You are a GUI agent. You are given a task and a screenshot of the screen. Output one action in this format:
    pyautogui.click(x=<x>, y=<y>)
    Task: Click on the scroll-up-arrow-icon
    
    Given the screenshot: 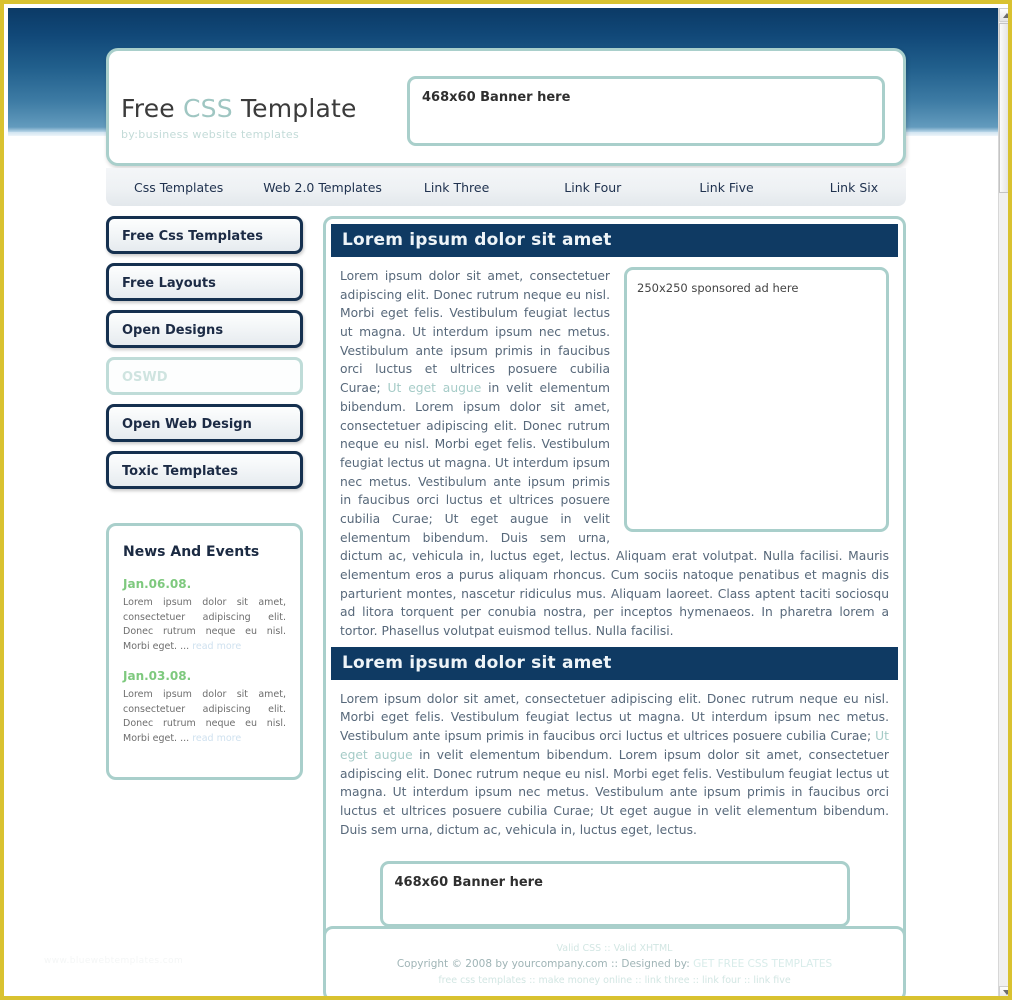 What is the action you would take?
    pyautogui.click(x=1003, y=15)
    